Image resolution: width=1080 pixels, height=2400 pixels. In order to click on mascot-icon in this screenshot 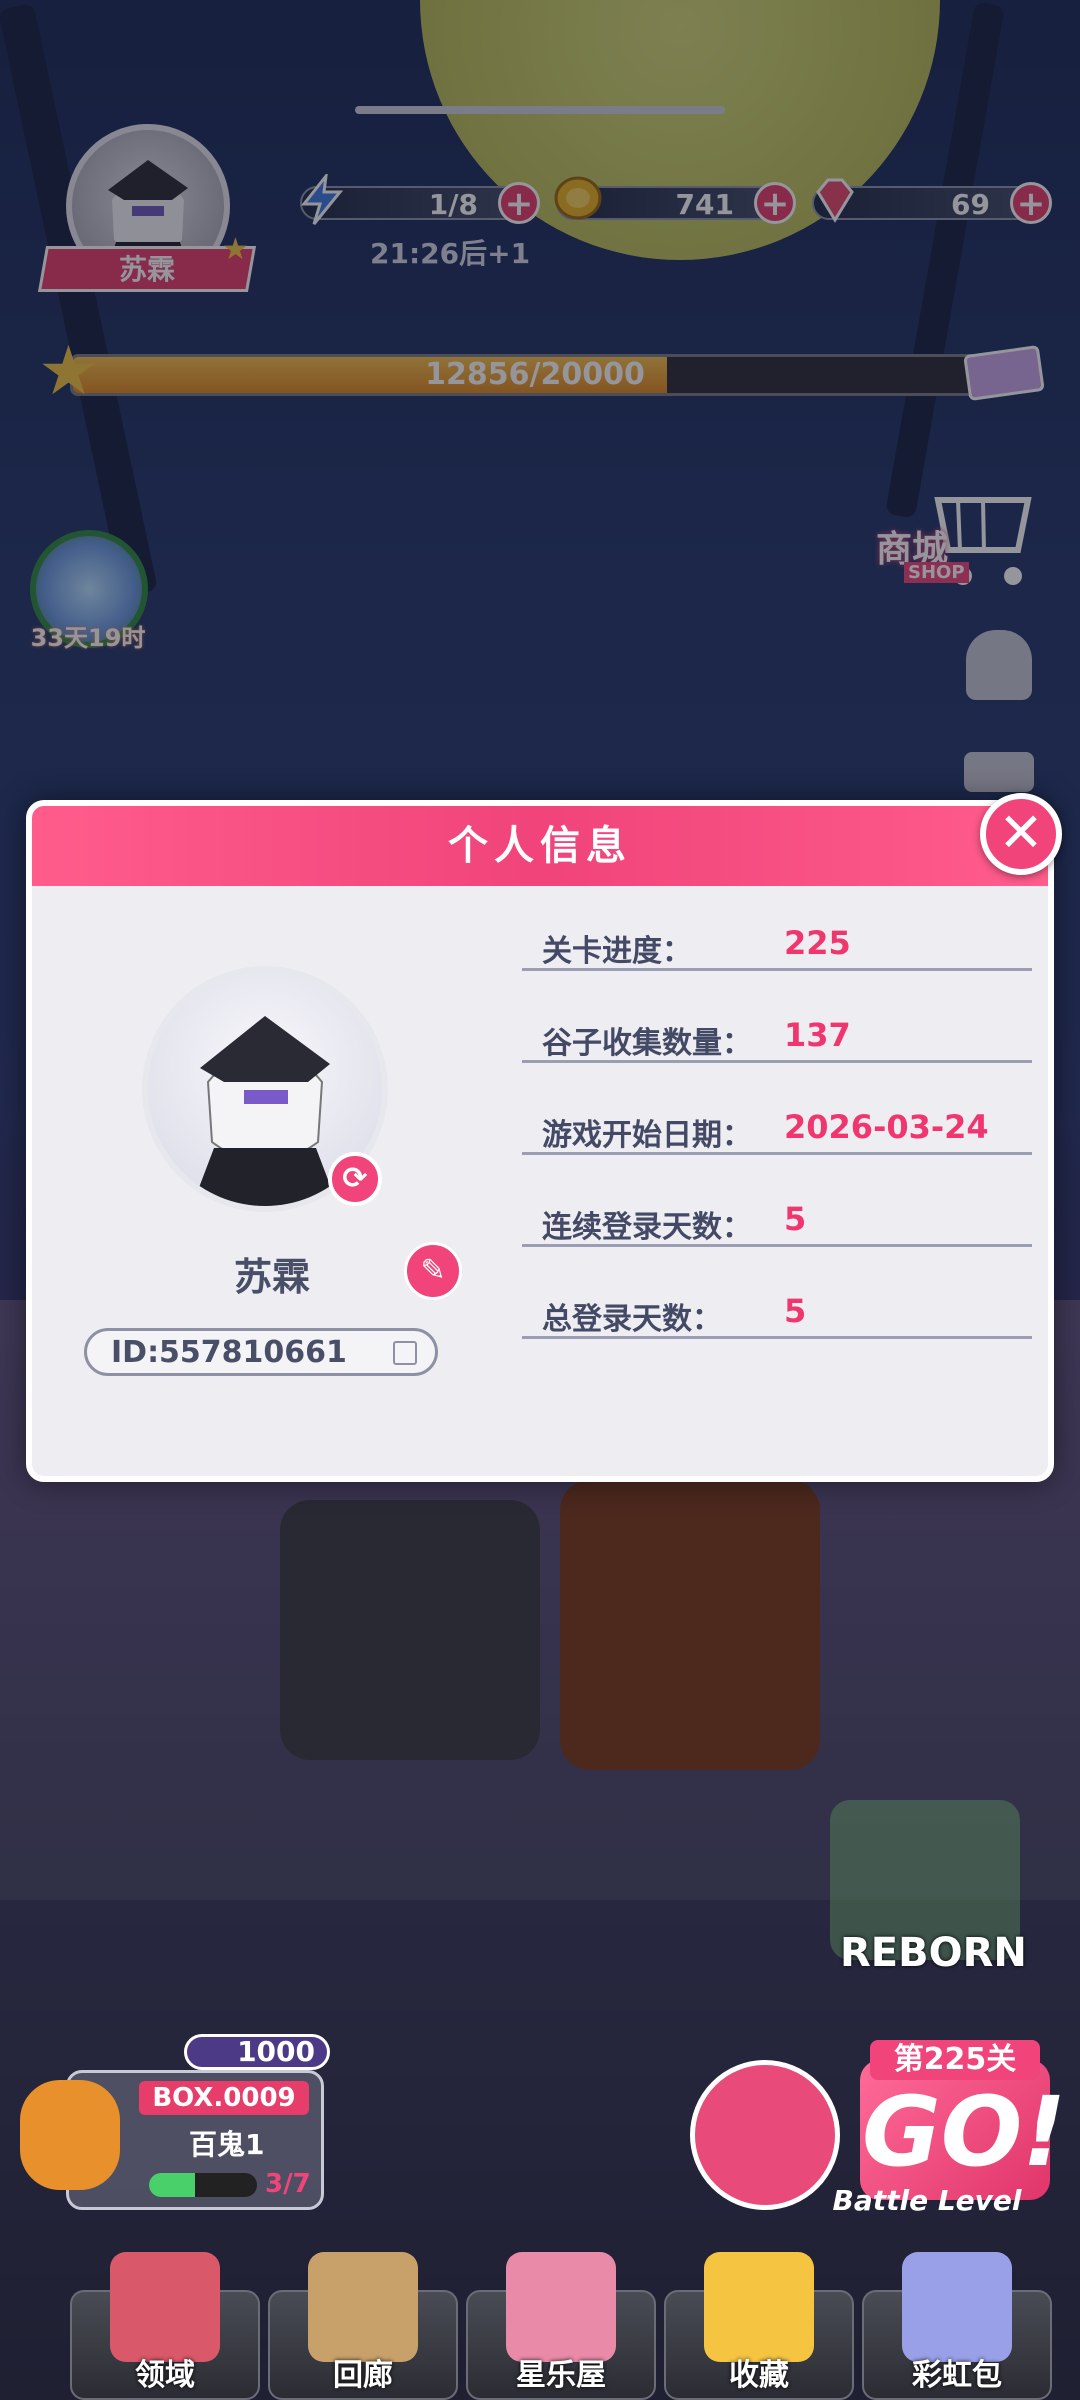, I will do `click(70, 2135)`.